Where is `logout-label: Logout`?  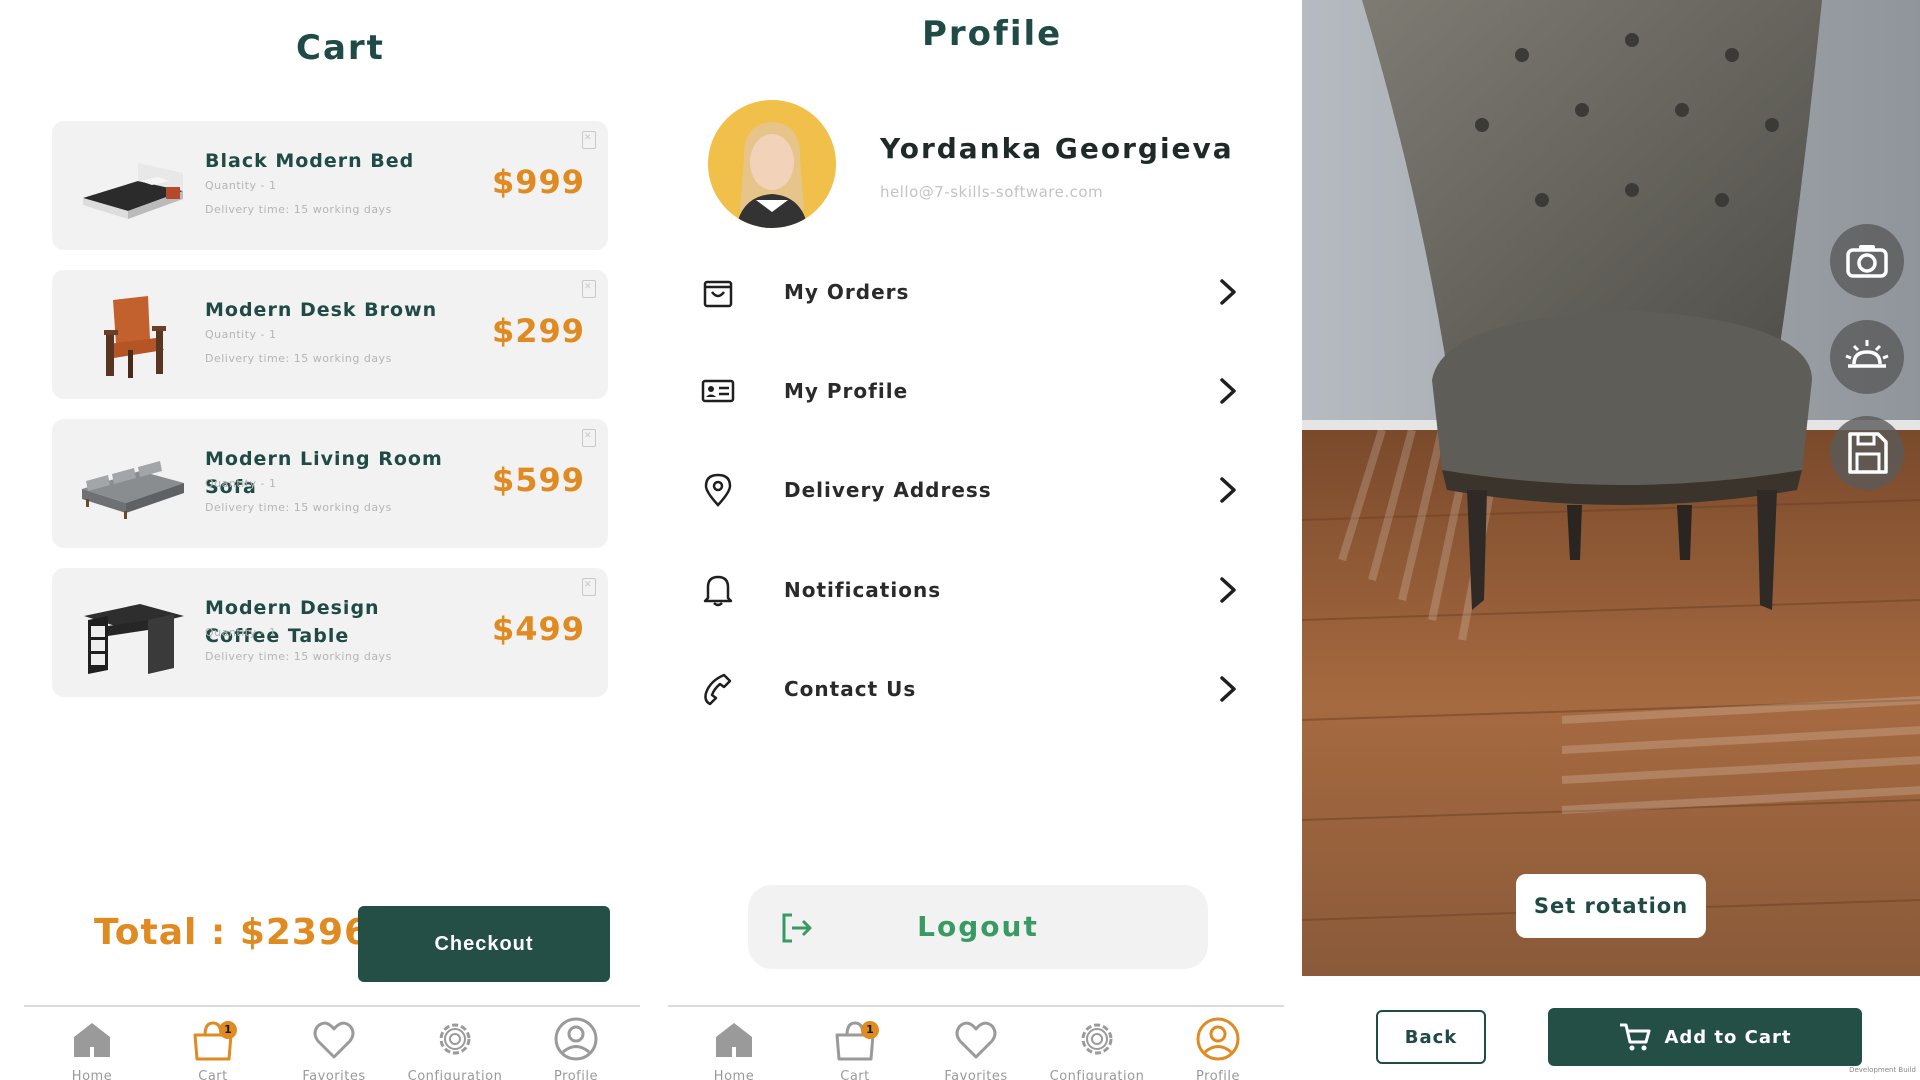
logout-label: Logout is located at coordinates (978, 926).